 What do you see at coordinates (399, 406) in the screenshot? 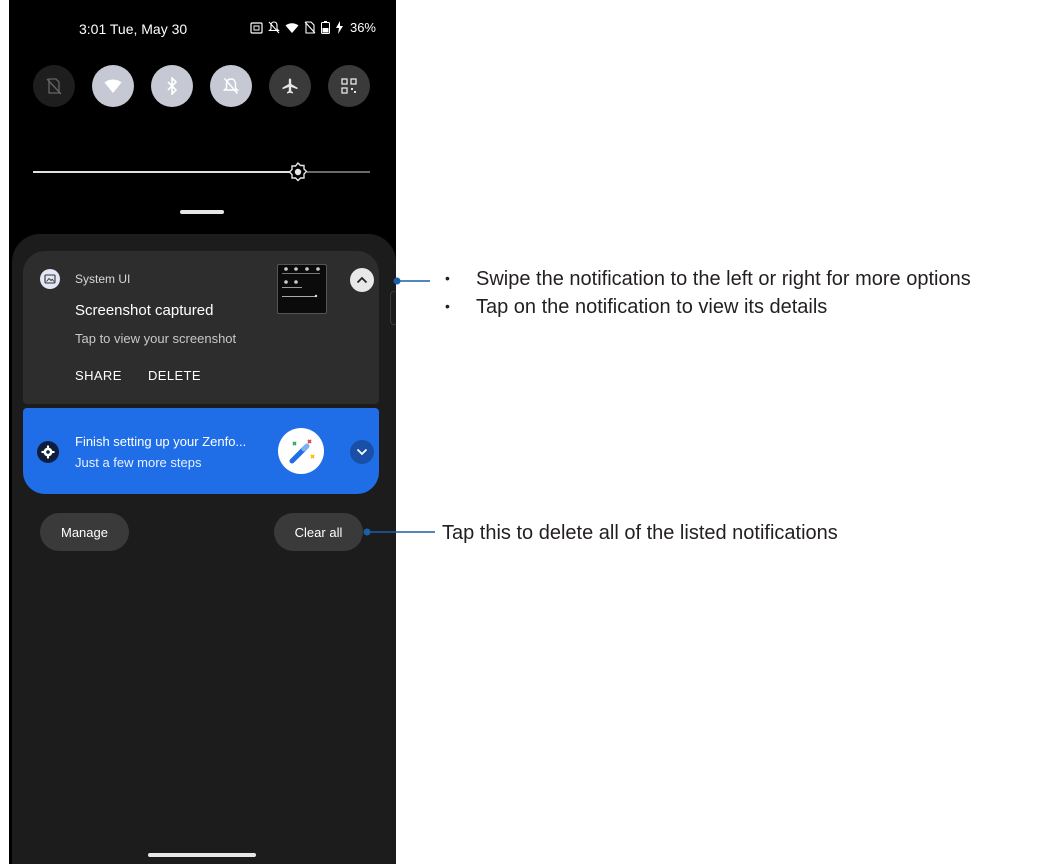
I see `callout-lines` at bounding box center [399, 406].